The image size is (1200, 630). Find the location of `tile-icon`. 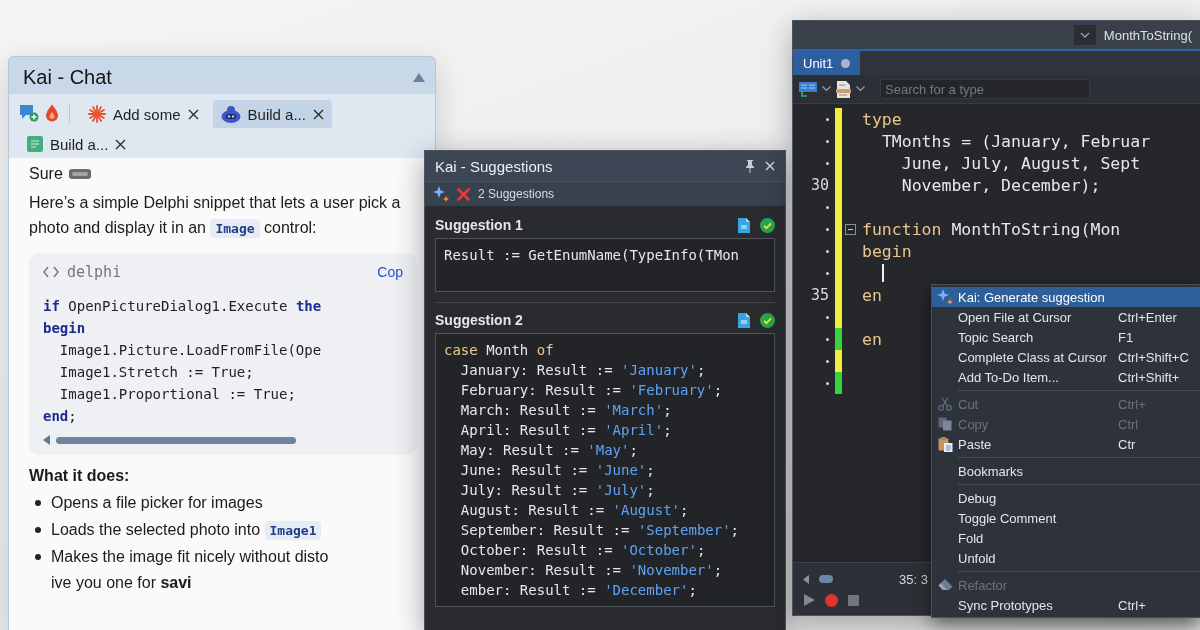

tile-icon is located at coordinates (35, 144).